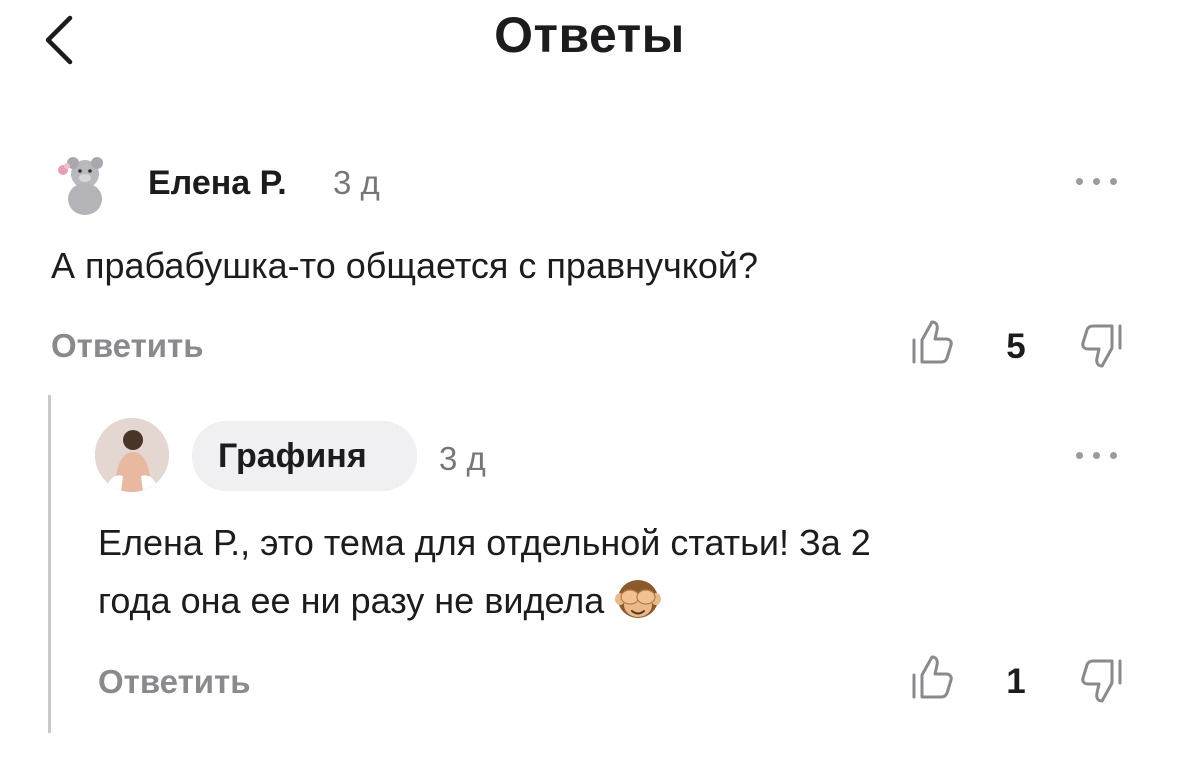 The image size is (1179, 778). I want to click on woman-portrait-icon, so click(132, 455).